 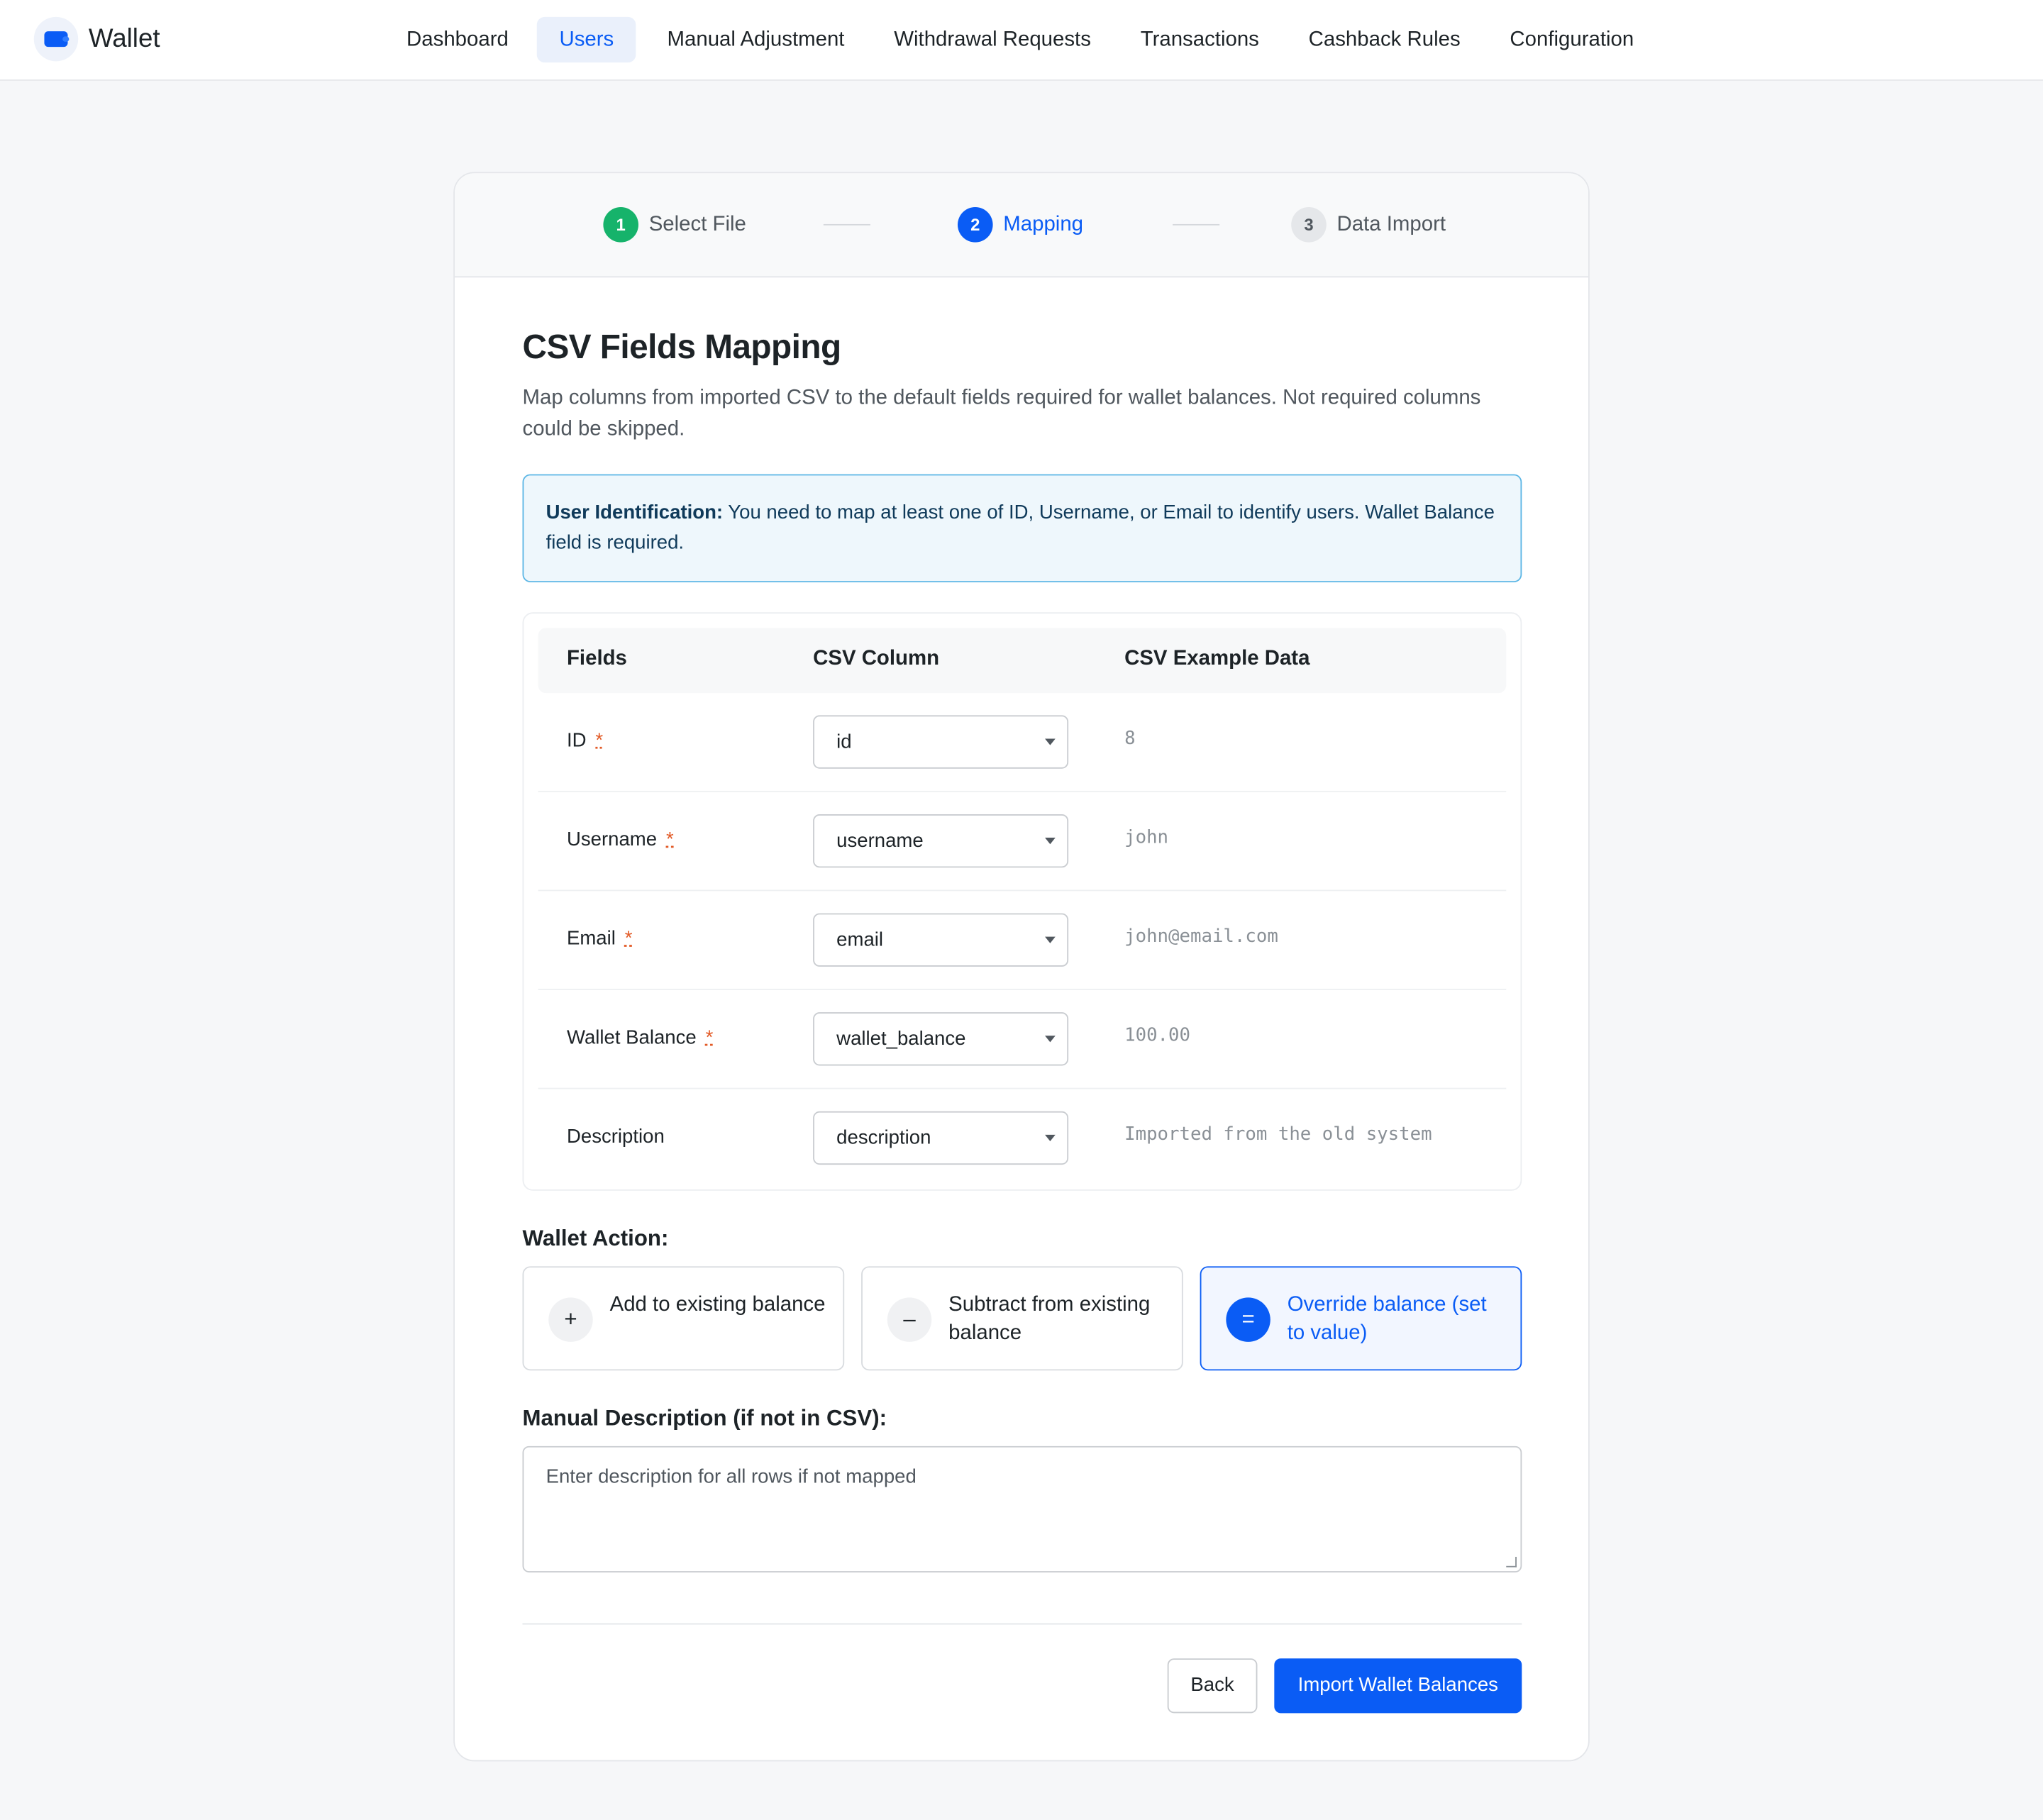 What do you see at coordinates (640, 1037) in the screenshot?
I see `field-label: Wallet Balance *` at bounding box center [640, 1037].